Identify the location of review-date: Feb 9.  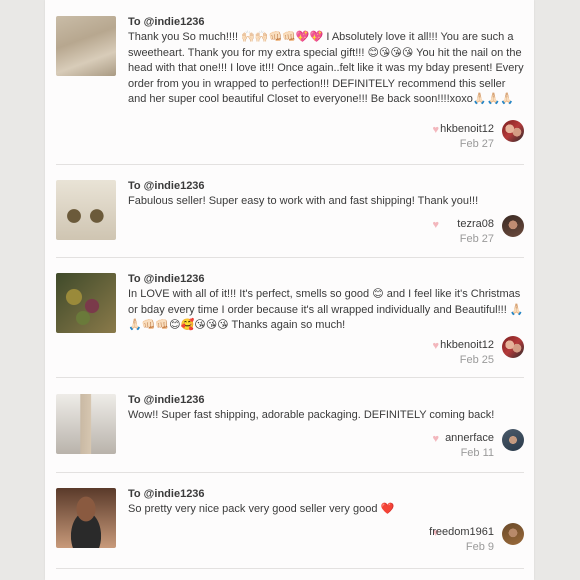
(479, 547).